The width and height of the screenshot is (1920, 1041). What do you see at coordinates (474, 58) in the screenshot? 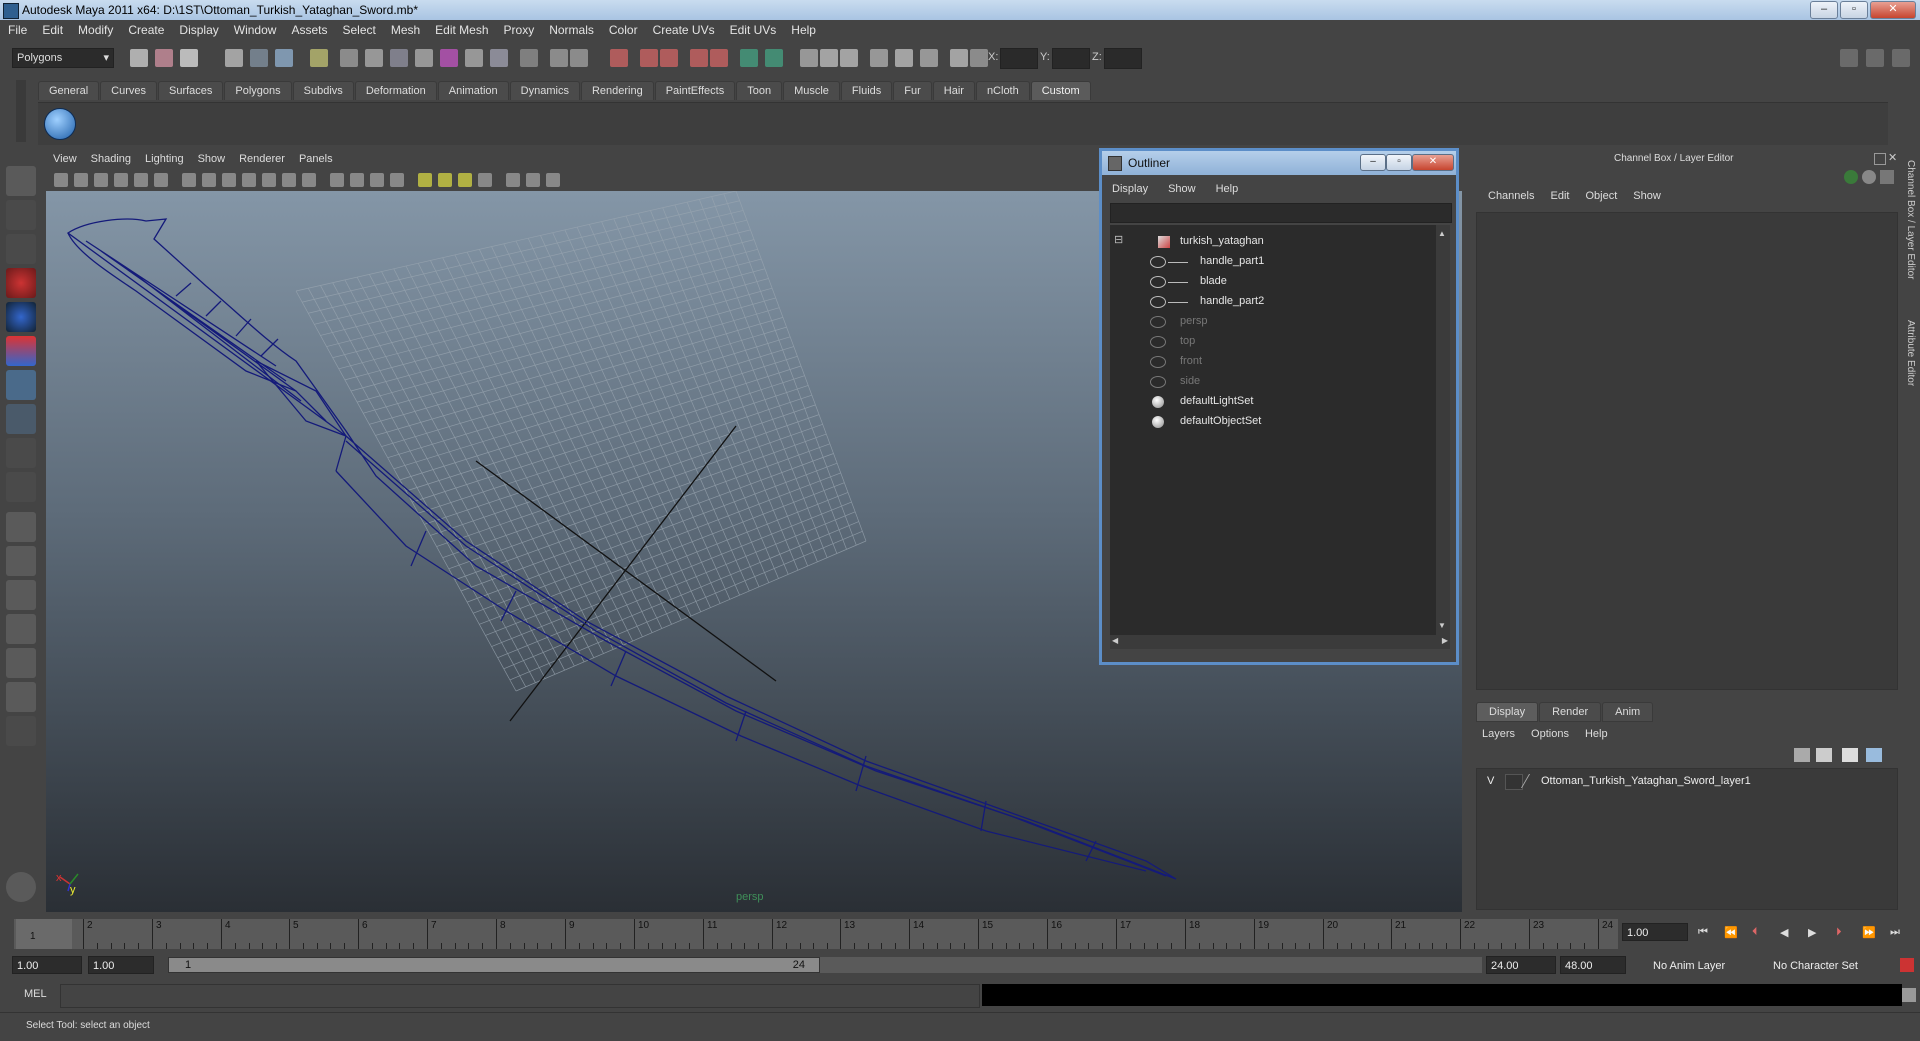
I see `select-dynamics-icon` at bounding box center [474, 58].